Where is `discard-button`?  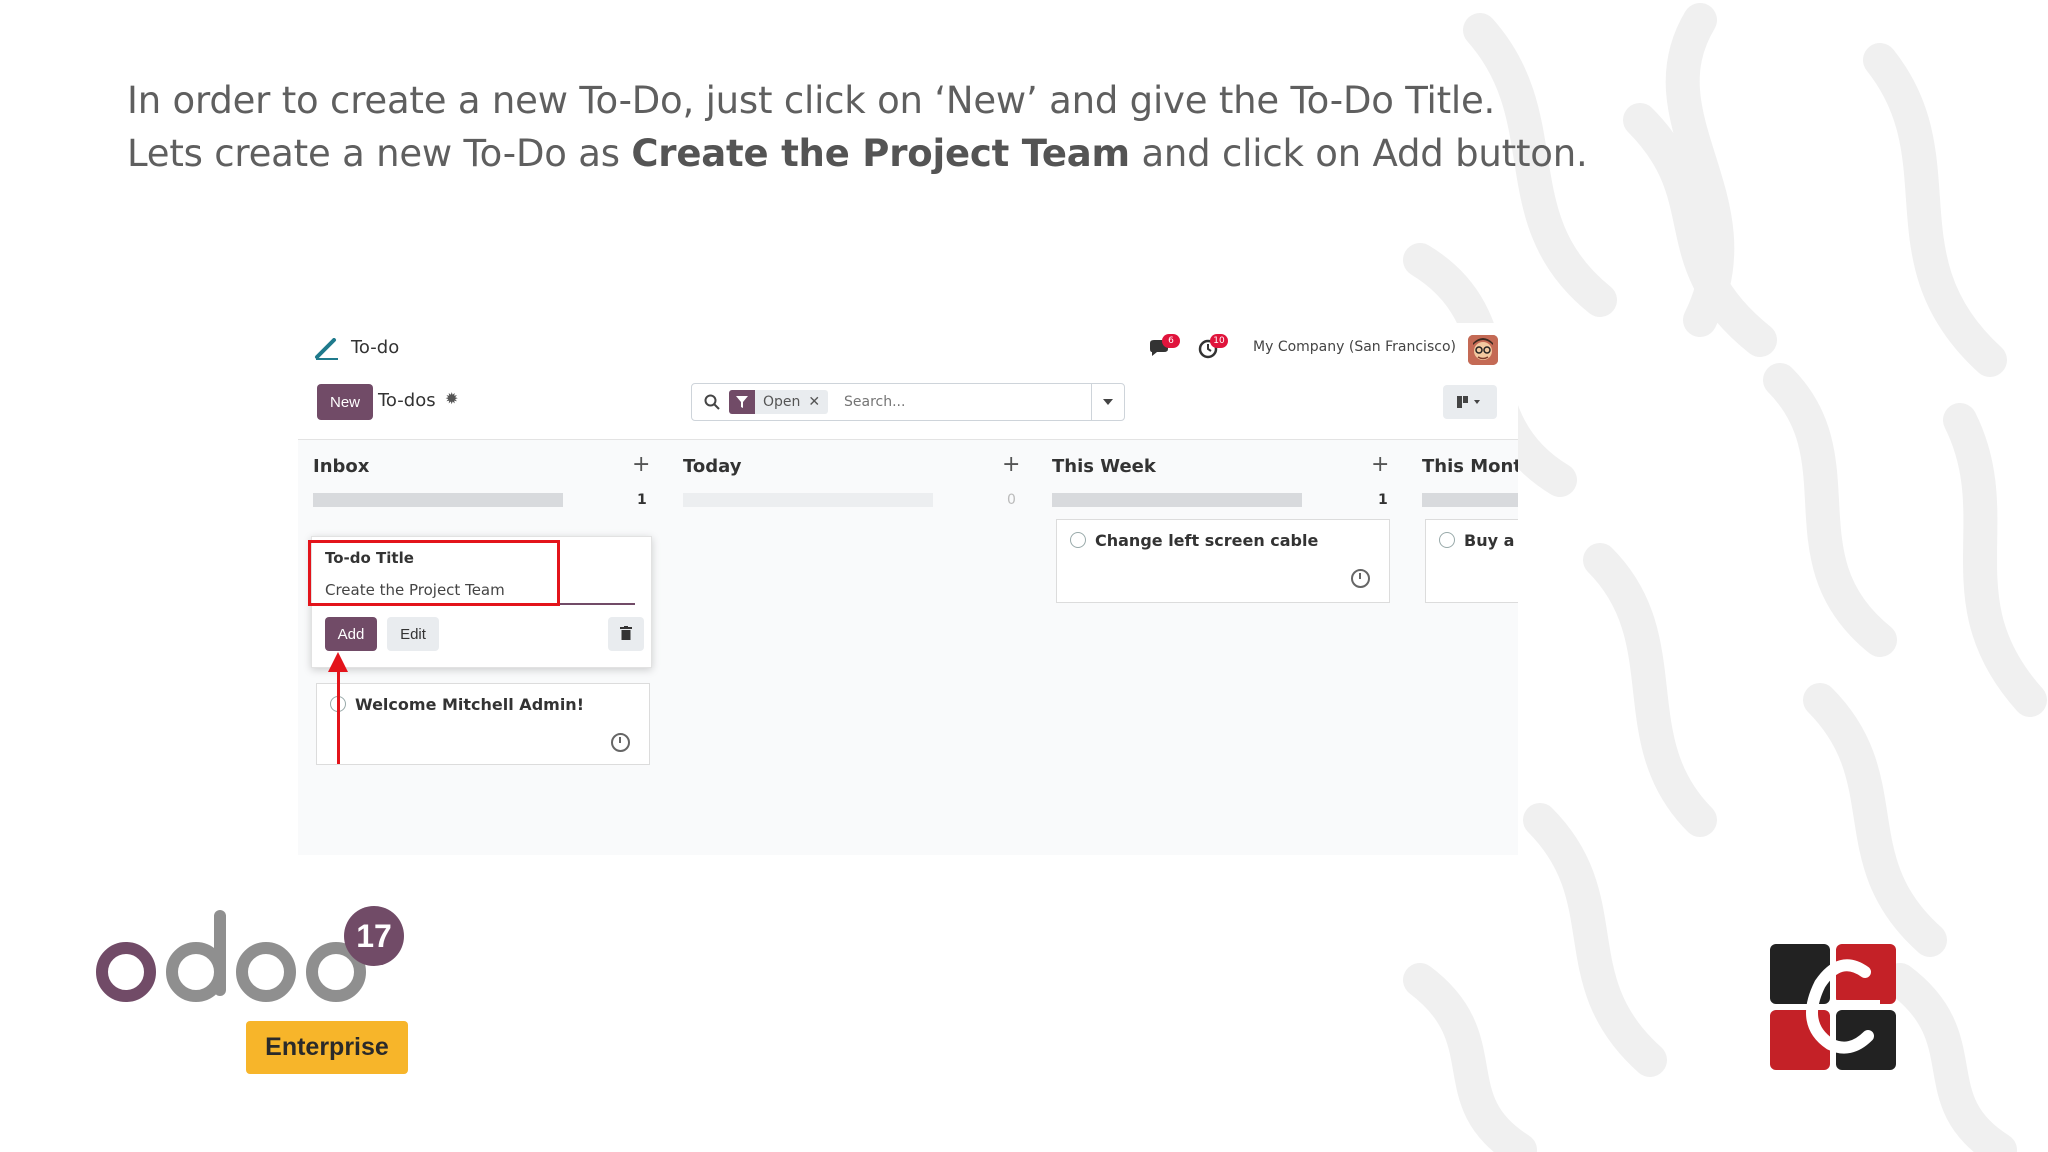
discard-button is located at coordinates (626, 634).